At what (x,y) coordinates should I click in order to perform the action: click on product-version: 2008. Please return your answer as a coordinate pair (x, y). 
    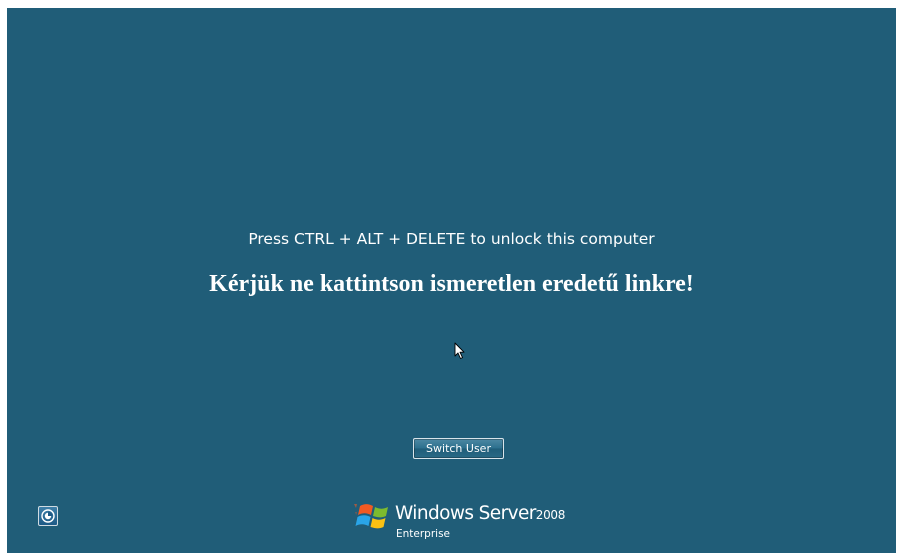
    Looking at the image, I should click on (550, 515).